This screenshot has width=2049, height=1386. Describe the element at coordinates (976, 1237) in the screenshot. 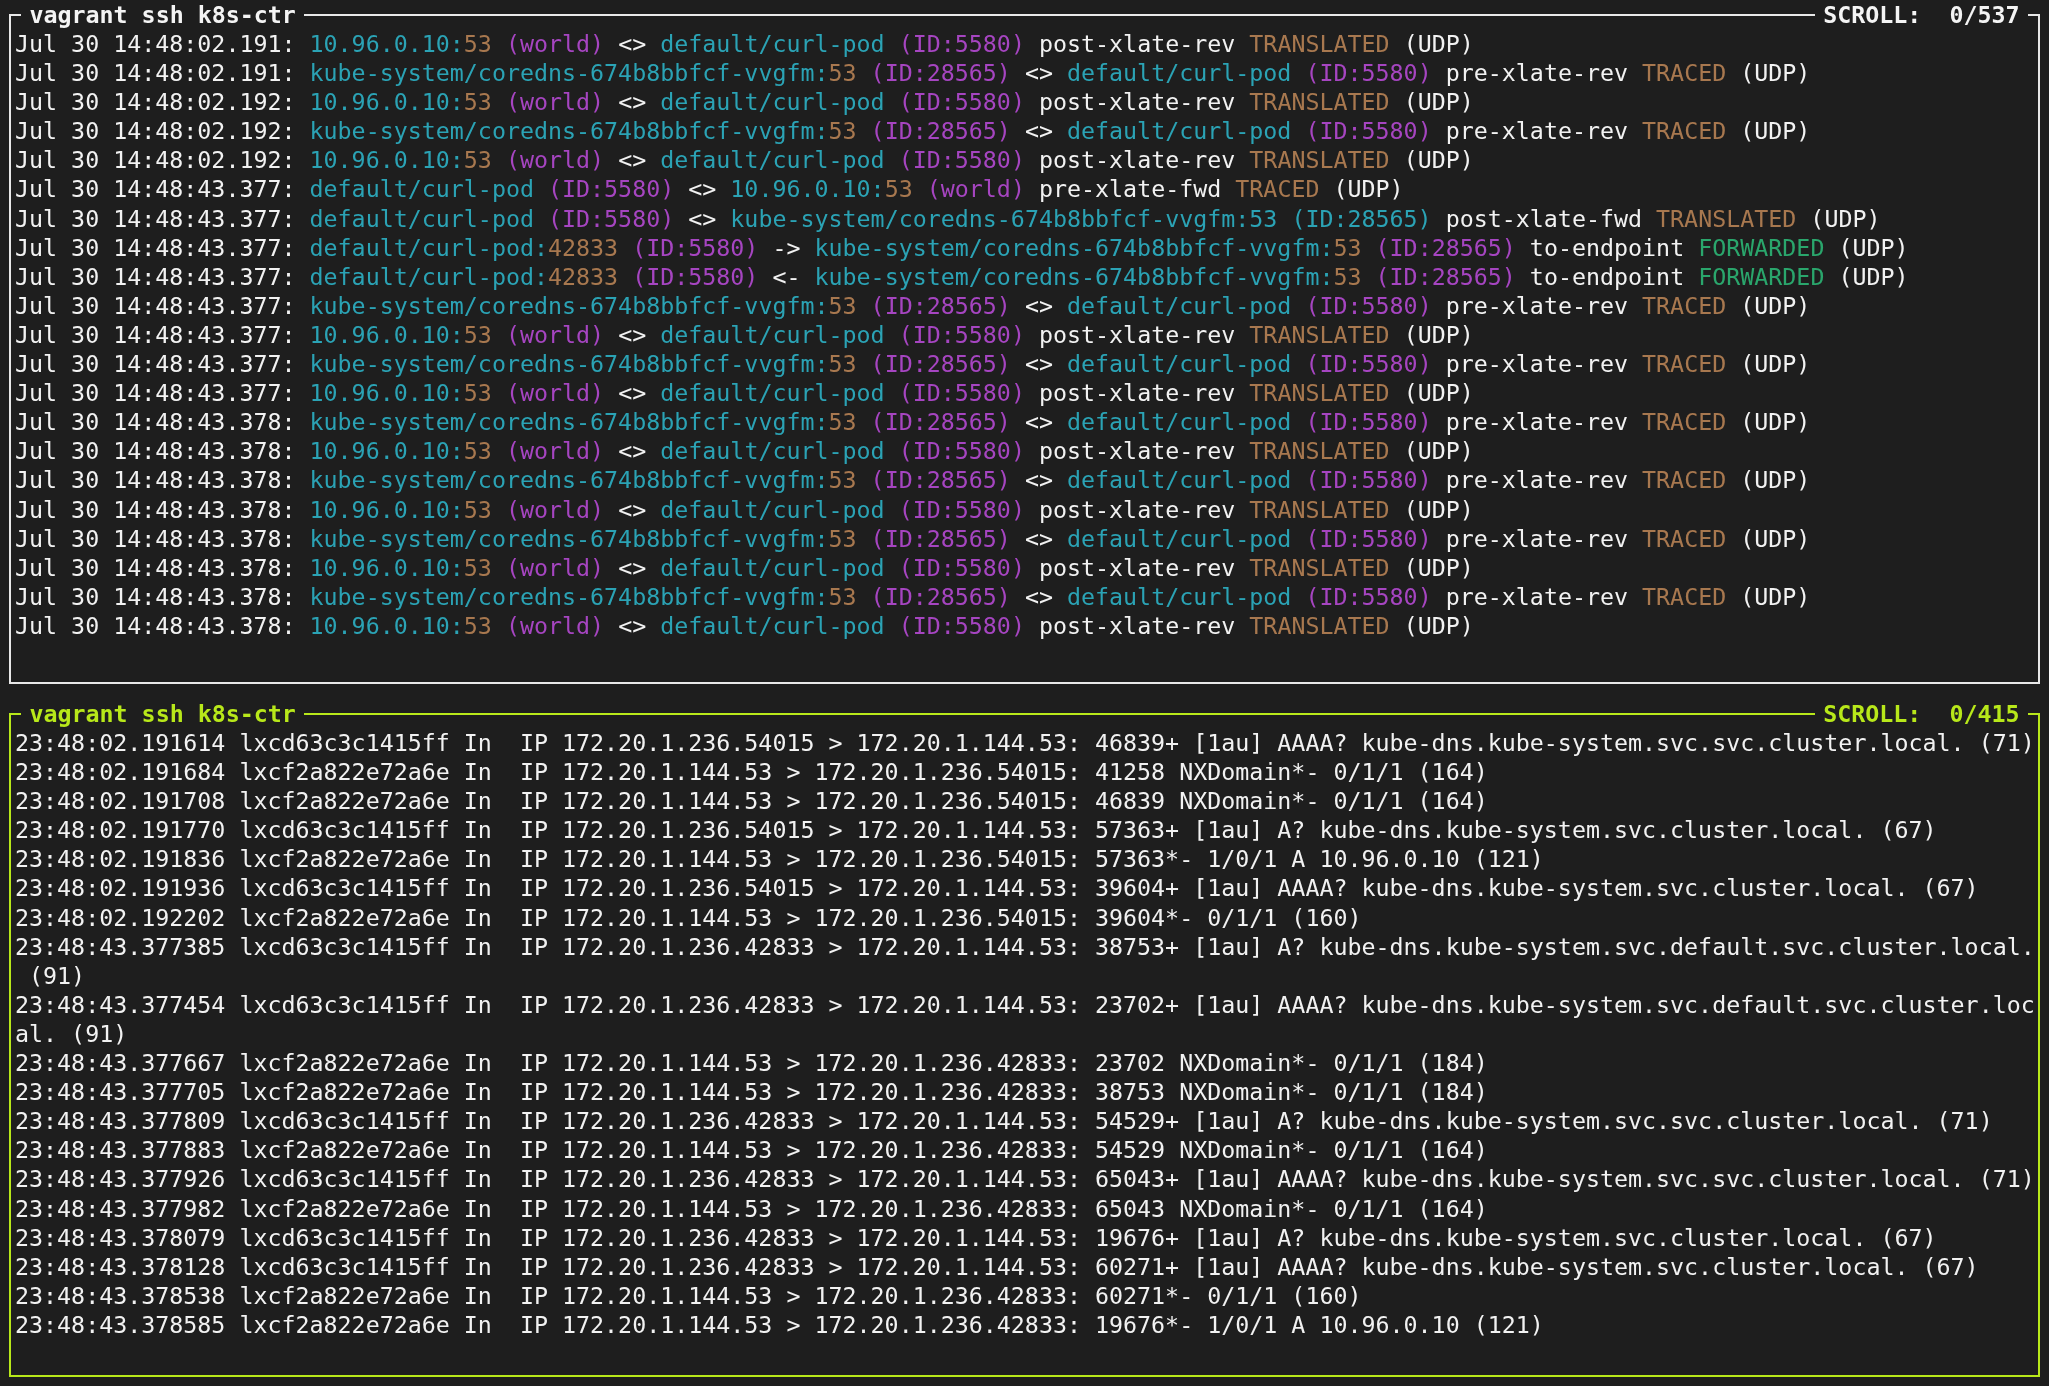

I see `log-line: 23:48:43.378079 lxcd63c3c1415ff In IP 172.20.1.236.42833 > 172.20.1.144.53: 19676+ [1au] A? kube-dns.kube-system.svc.cluster.local. (67)` at that location.